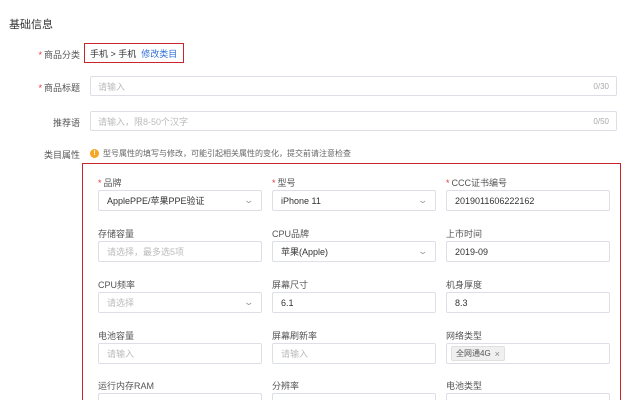 Image resolution: width=634 pixels, height=400 pixels. I want to click on ram-label: 运行内存RAM, so click(126, 386).